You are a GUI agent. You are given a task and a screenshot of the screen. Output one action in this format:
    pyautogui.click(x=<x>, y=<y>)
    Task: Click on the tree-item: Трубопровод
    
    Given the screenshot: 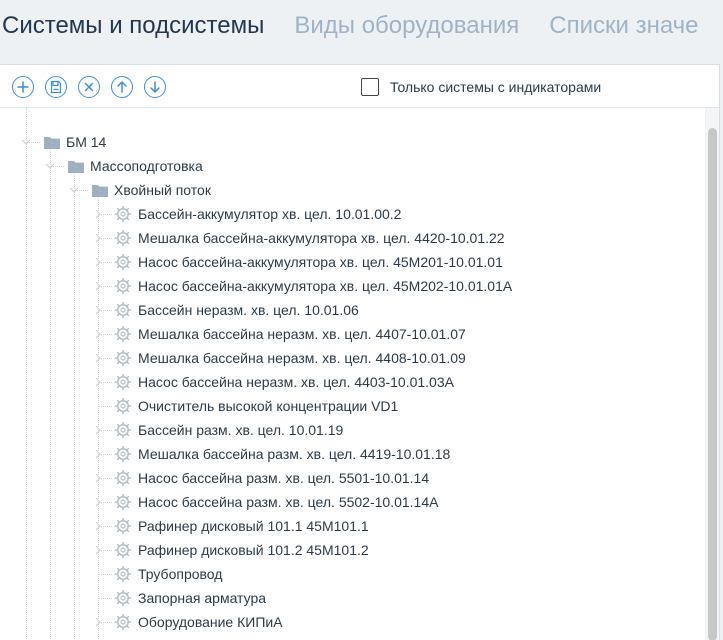 What is the action you would take?
    pyautogui.click(x=168, y=574)
    